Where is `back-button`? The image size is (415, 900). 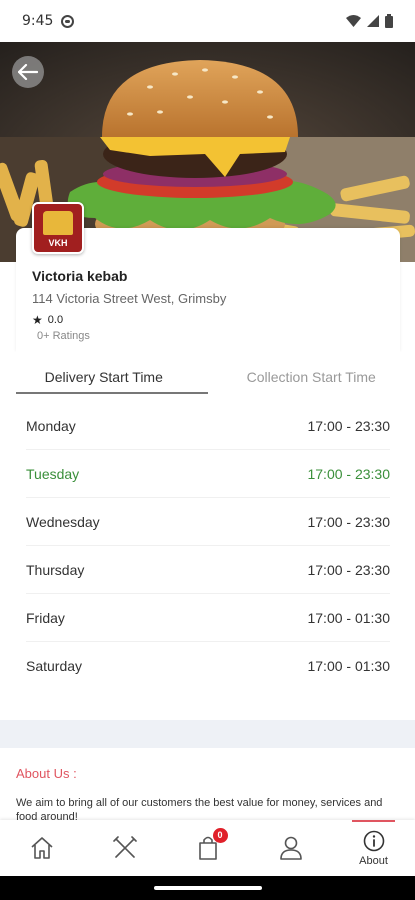 back-button is located at coordinates (28, 72).